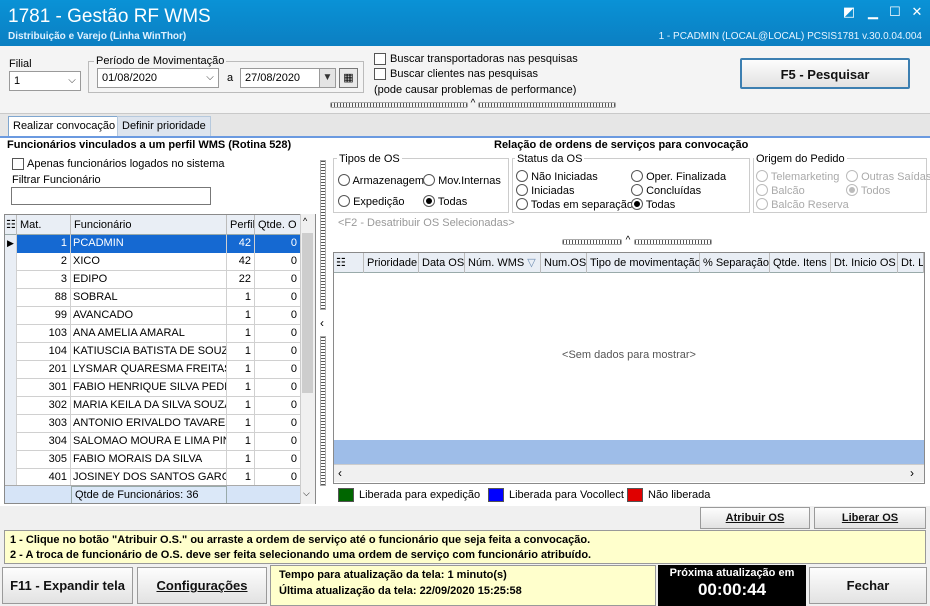 This screenshot has height=606, width=930. I want to click on vertical-splitter-bottom, so click(323, 411).